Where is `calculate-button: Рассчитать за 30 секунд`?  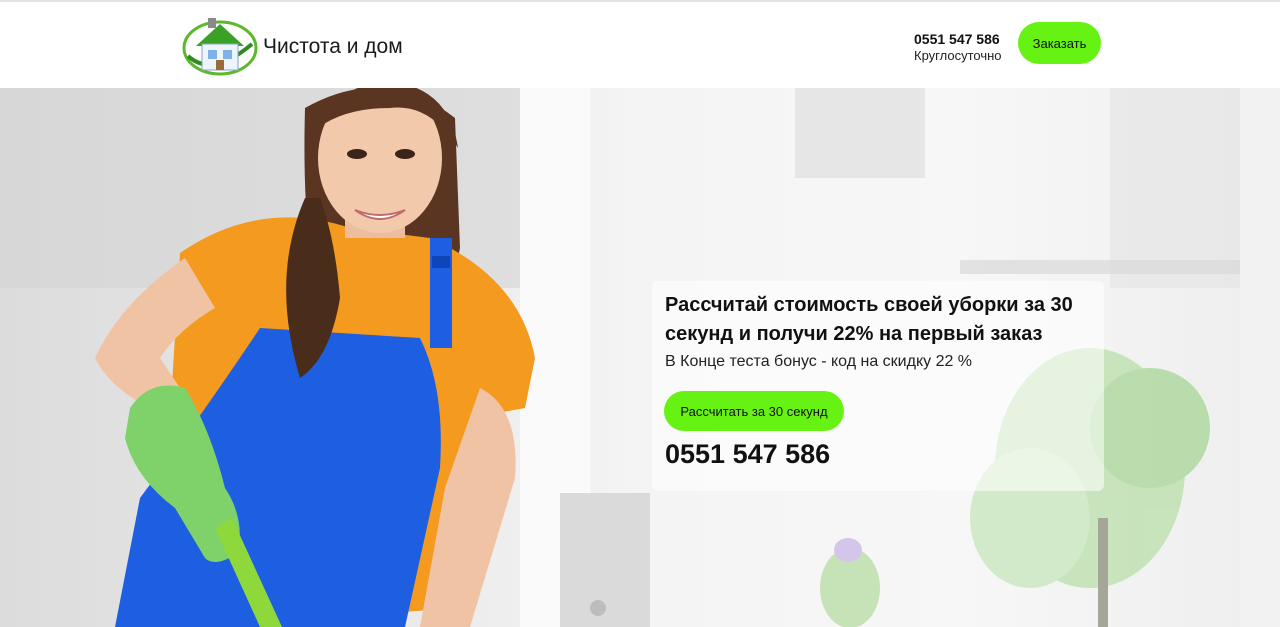 calculate-button: Рассчитать за 30 секунд is located at coordinates (754, 411).